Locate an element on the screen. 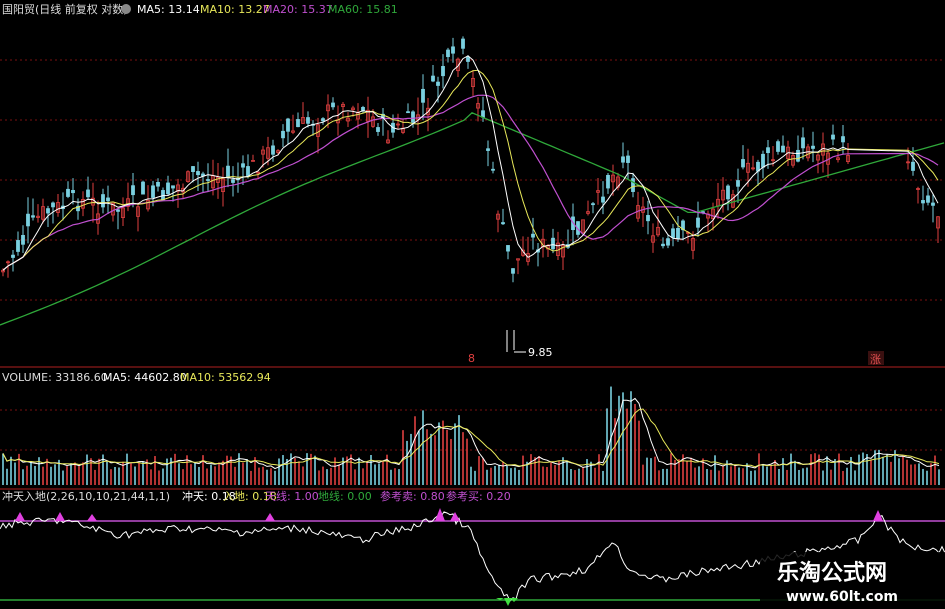  volume-label: VOLUME: 33186.60 is located at coordinates (55, 377).